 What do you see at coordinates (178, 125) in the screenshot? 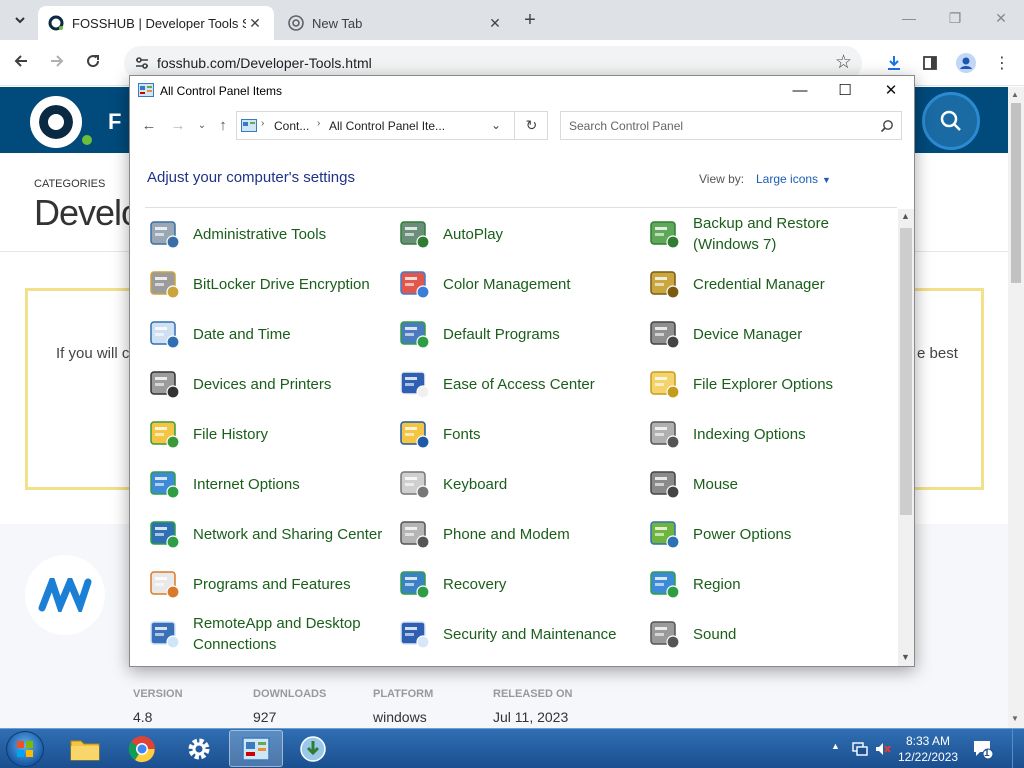
I see `forward-arrow-icon: →` at bounding box center [178, 125].